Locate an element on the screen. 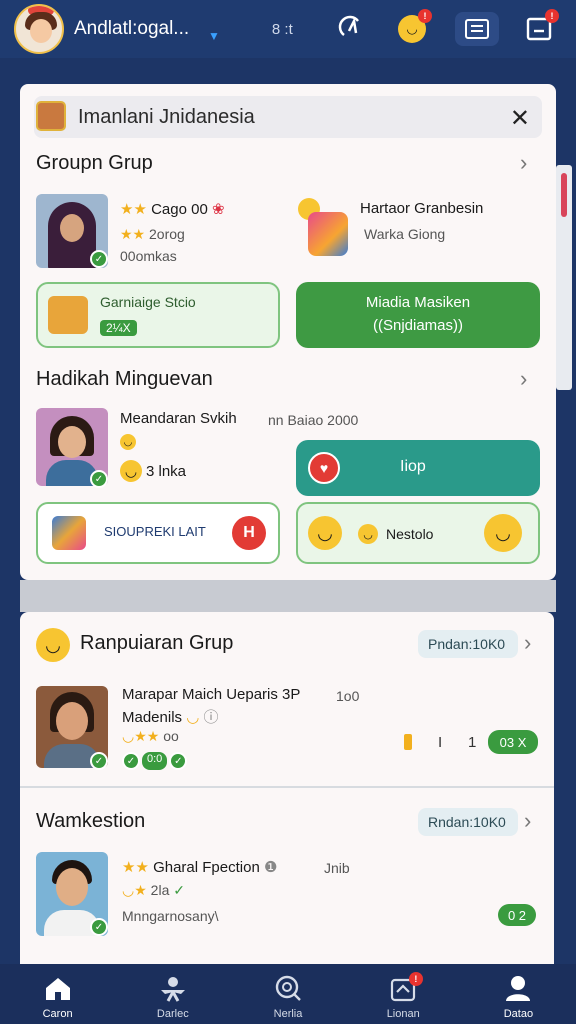 The image size is (576, 1024). home-icon is located at coordinates (57, 989).